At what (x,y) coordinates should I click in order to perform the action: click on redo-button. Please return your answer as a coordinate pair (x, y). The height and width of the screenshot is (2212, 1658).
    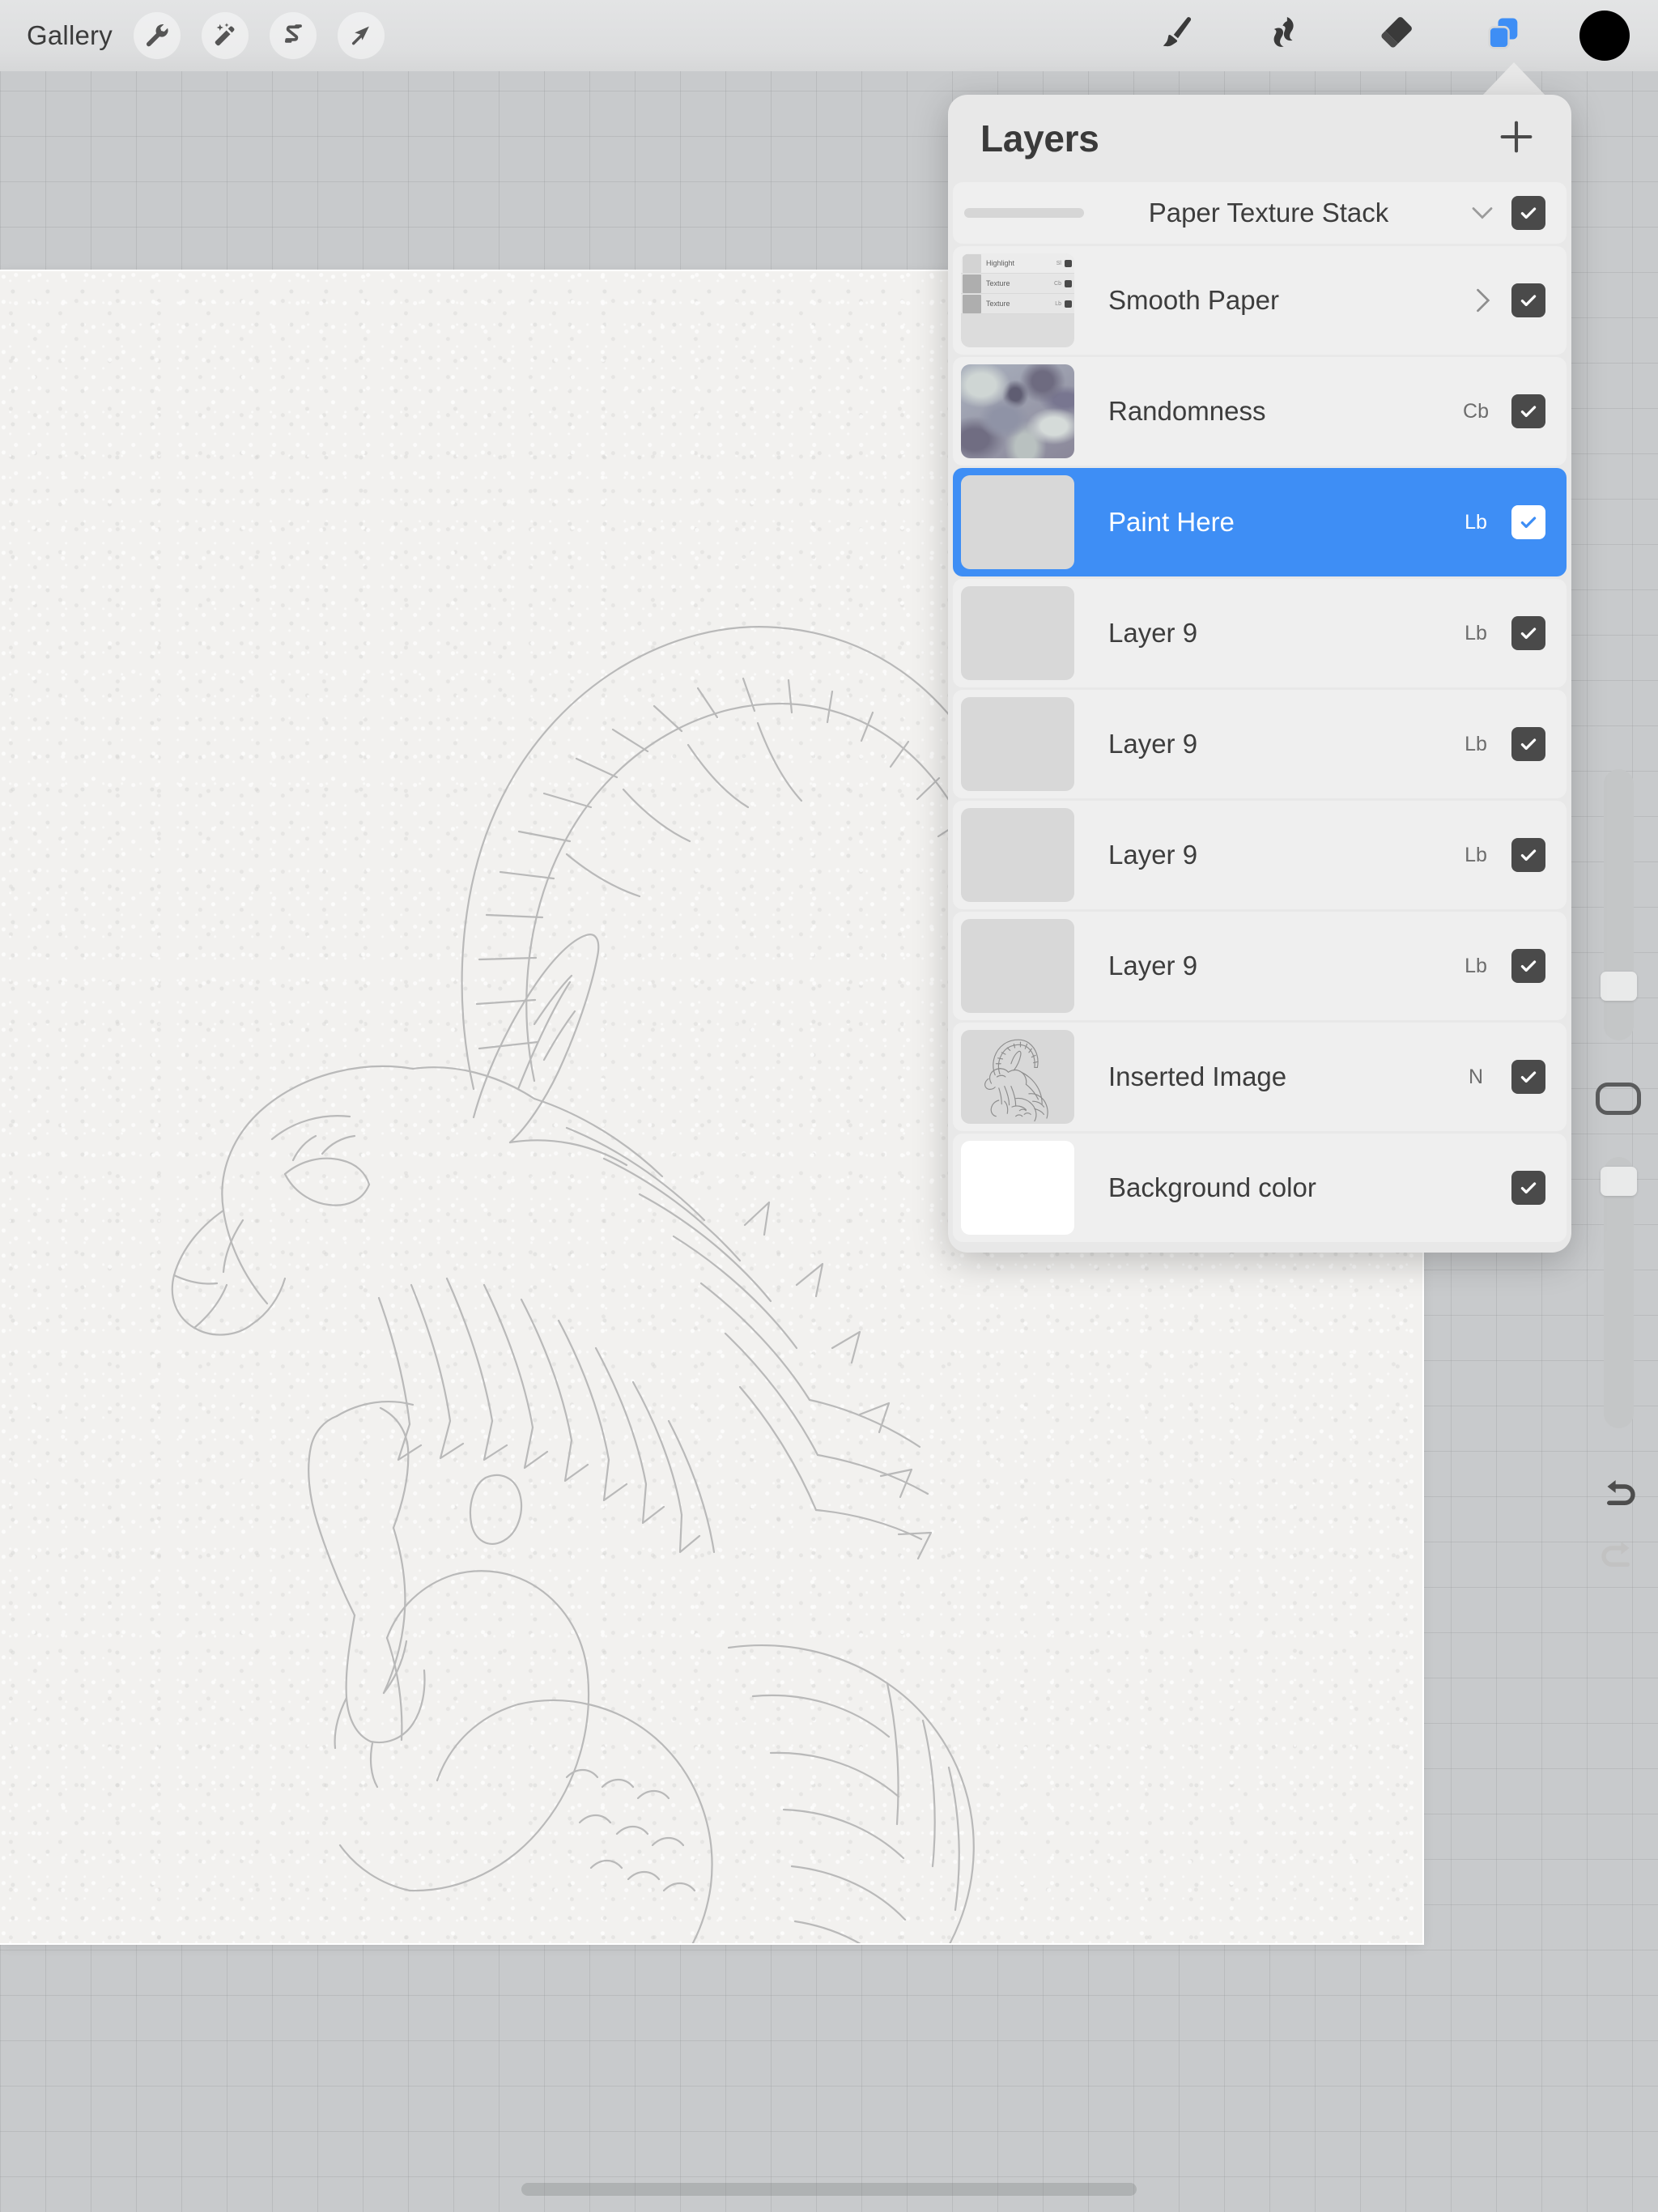
    Looking at the image, I should click on (1618, 1557).